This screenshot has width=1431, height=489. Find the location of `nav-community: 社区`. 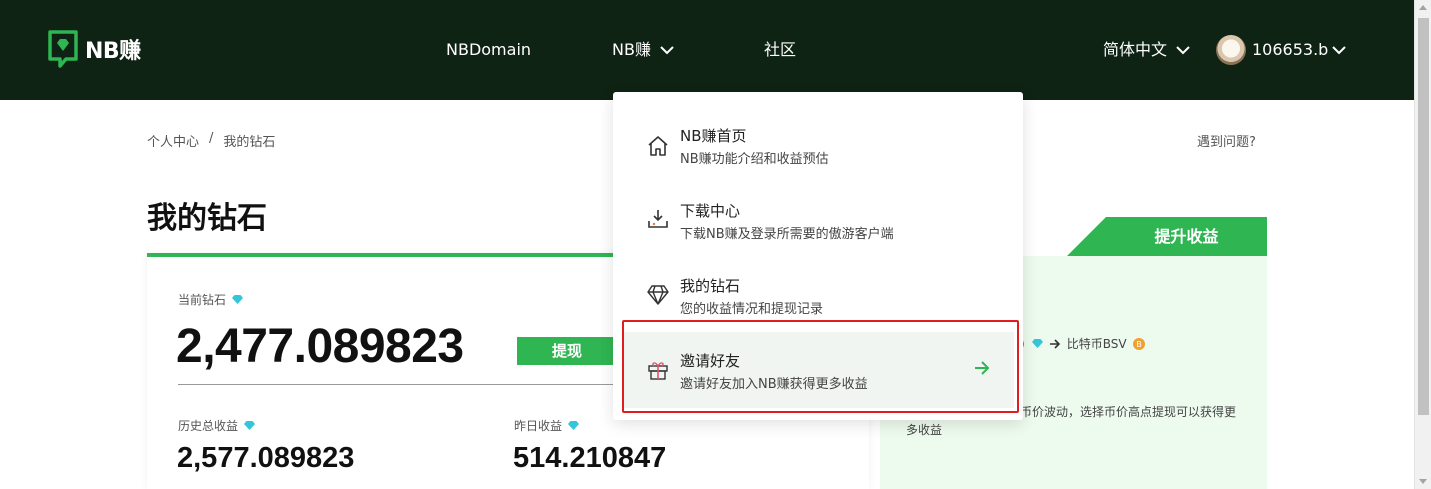

nav-community: 社区 is located at coordinates (780, 50).